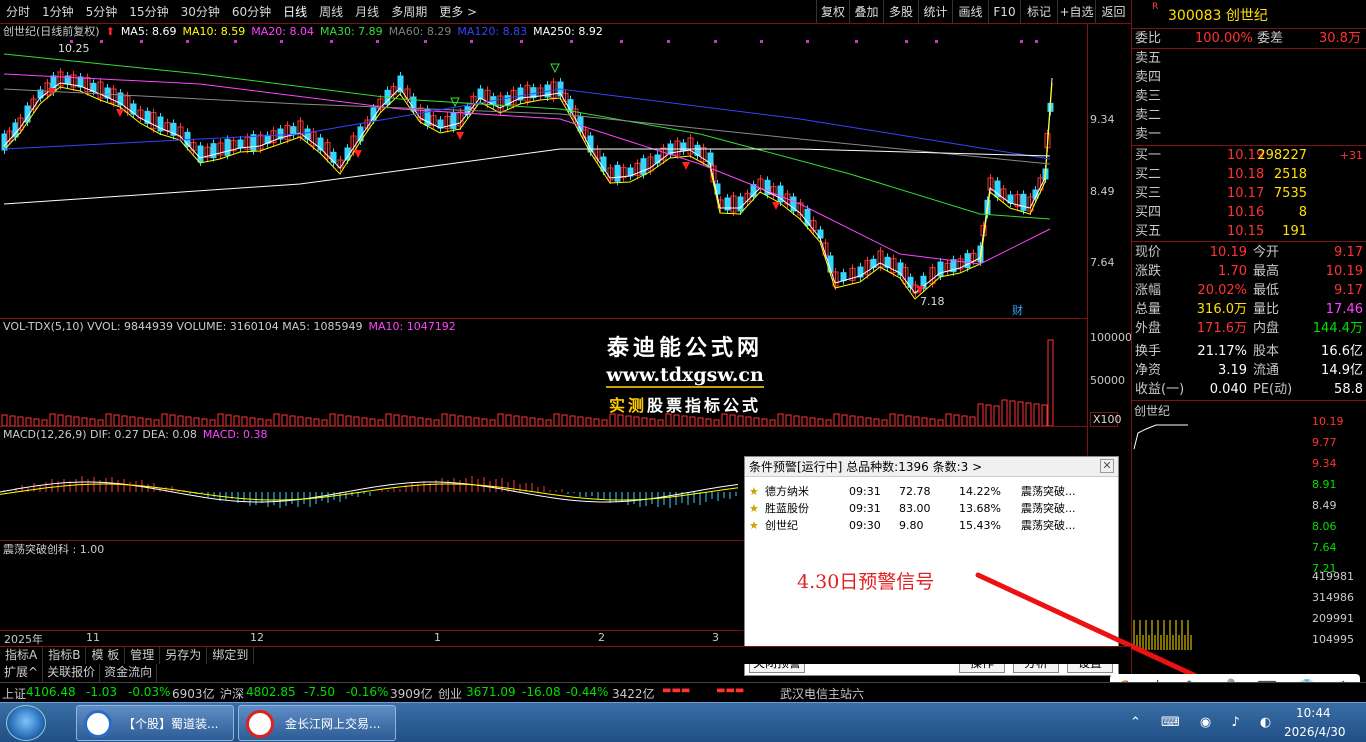 The width and height of the screenshot is (1366, 742). Describe the element at coordinates (633, 694) in the screenshot. I see `cy-amt: 3422亿` at that location.